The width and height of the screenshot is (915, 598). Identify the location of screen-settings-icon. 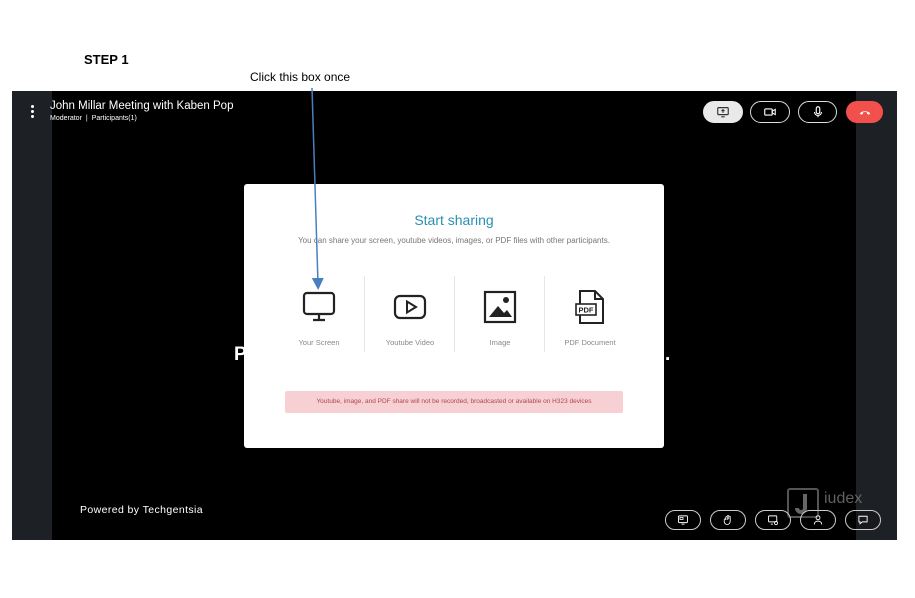
(773, 520).